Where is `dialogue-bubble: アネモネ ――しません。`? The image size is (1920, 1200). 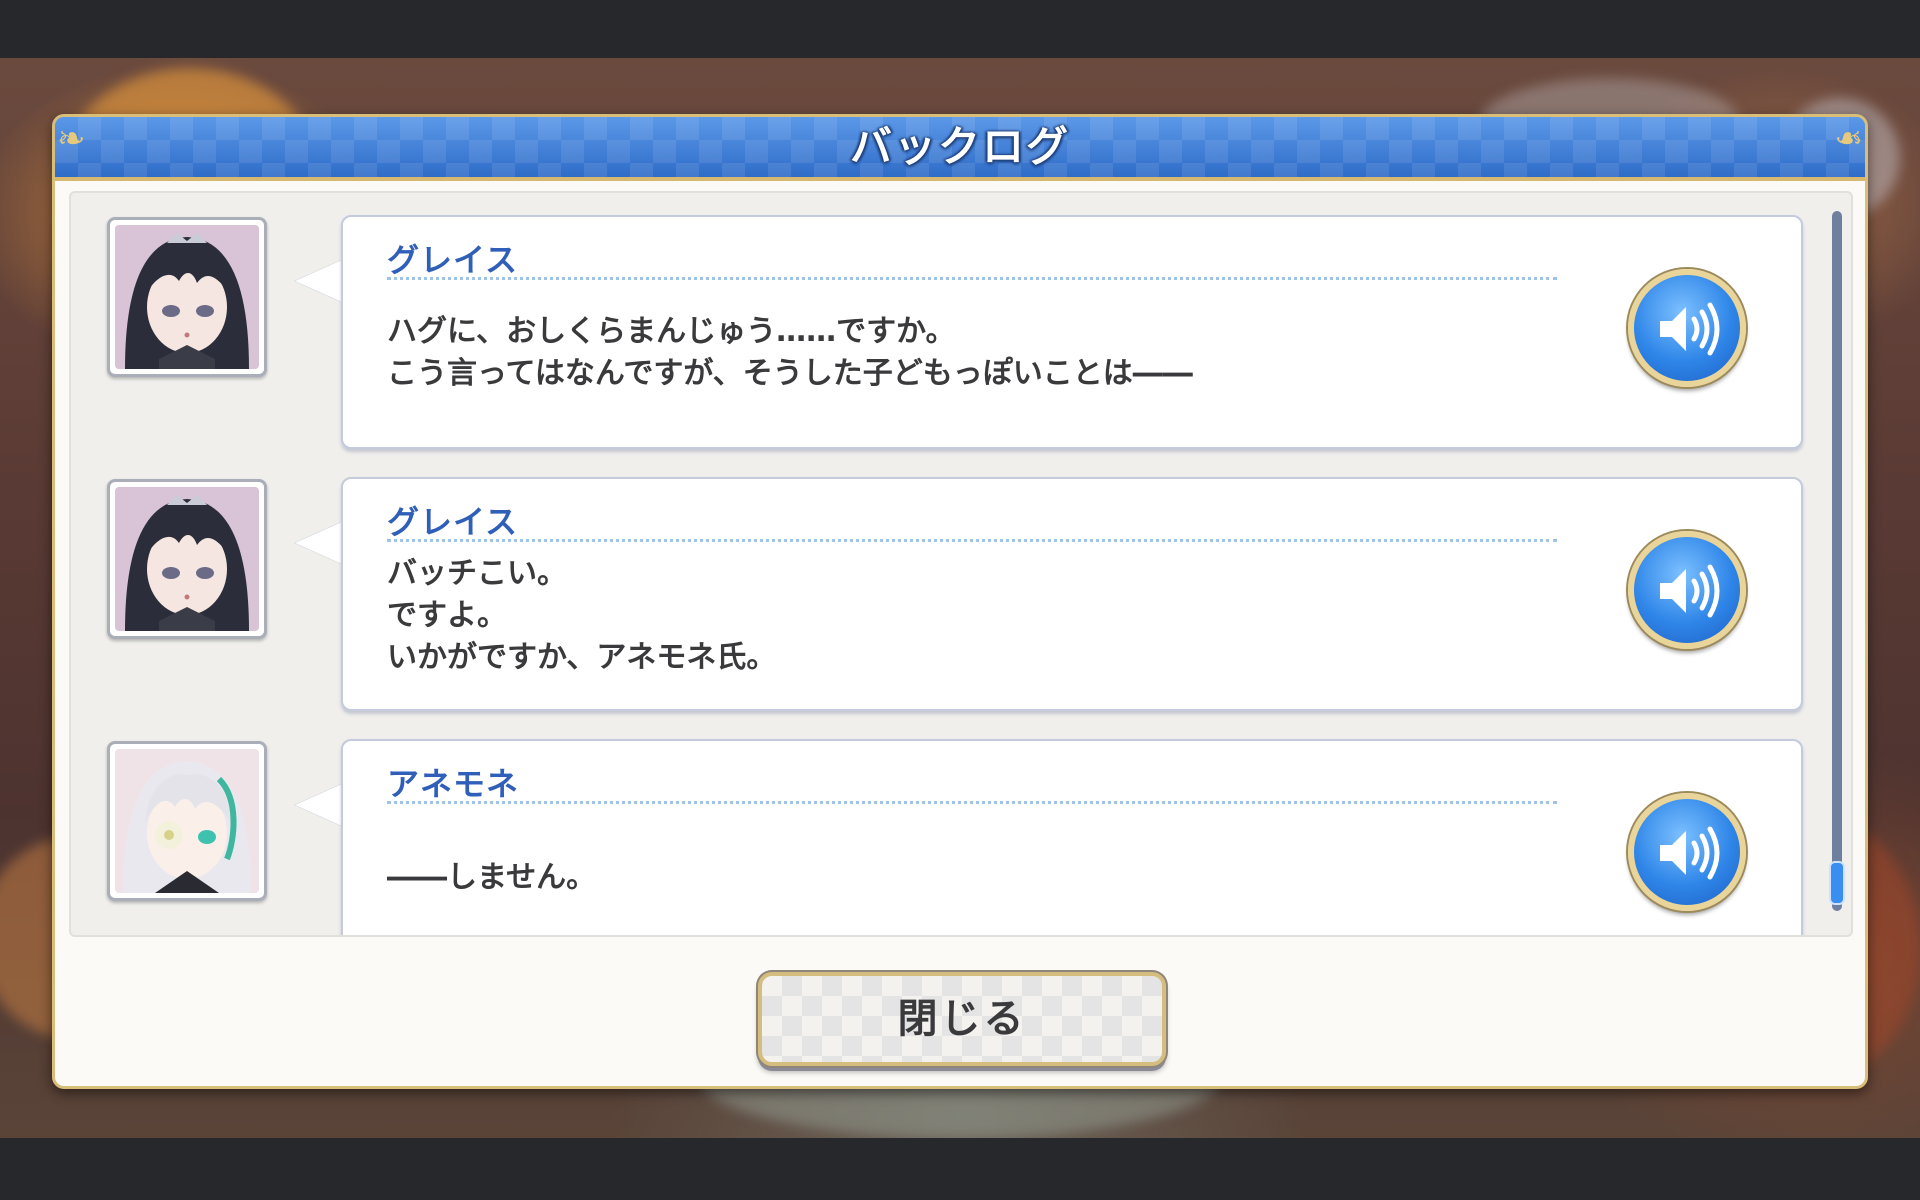
dialogue-bubble: アネモネ ――しません。 is located at coordinates (1072, 837).